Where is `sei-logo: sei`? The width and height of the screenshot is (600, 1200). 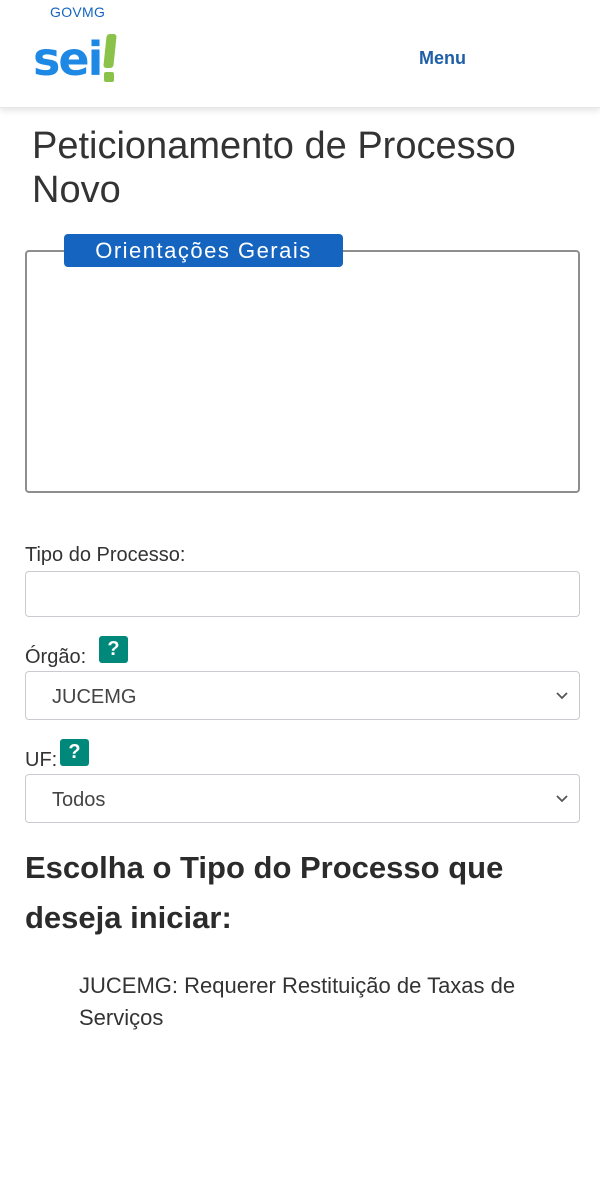
sei-logo: sei is located at coordinates (75, 56).